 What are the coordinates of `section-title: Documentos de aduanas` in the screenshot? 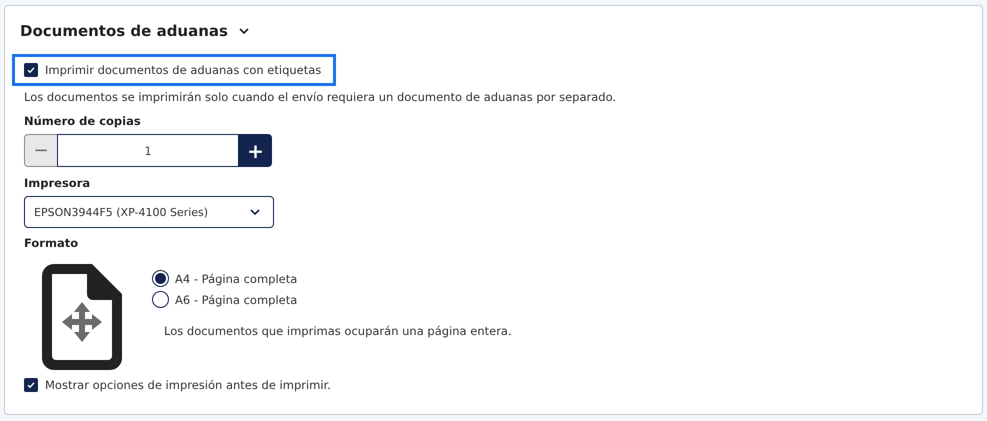 It's located at (124, 31).